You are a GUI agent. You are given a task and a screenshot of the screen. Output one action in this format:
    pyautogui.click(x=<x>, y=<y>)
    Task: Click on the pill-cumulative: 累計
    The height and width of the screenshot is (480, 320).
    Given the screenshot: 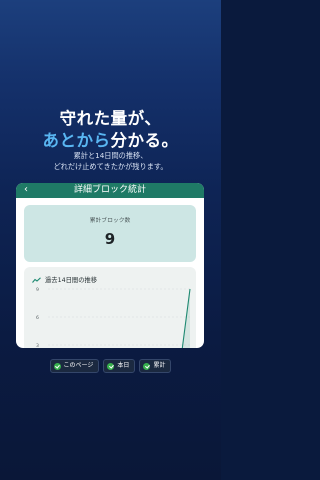 What is the action you would take?
    pyautogui.click(x=155, y=366)
    